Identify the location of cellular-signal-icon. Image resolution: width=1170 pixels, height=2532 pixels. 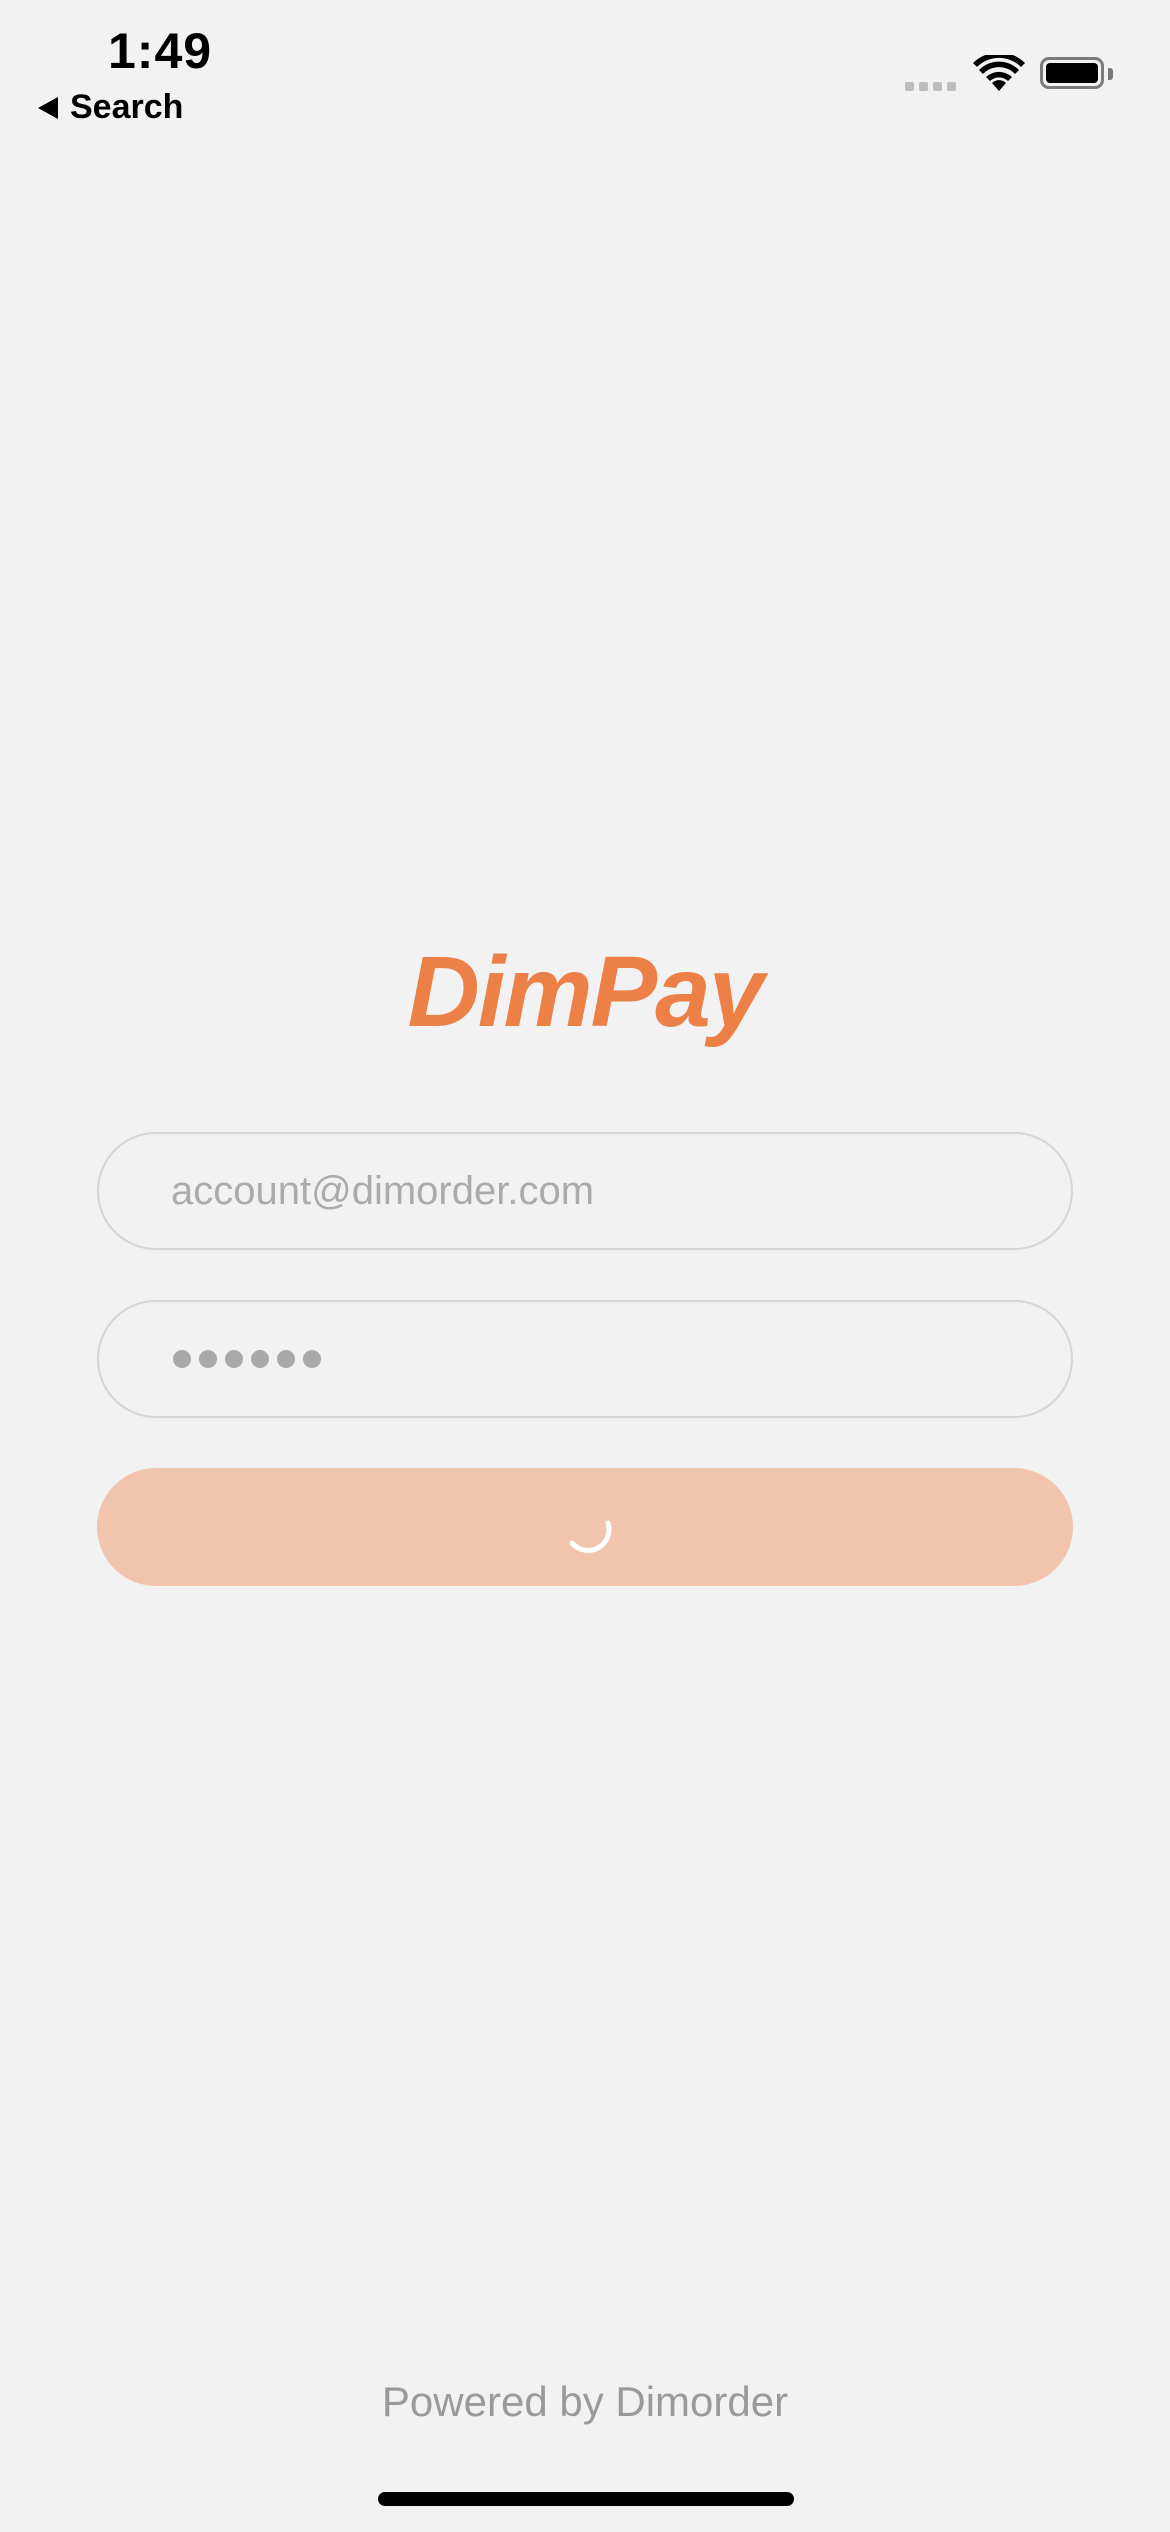
(930, 86).